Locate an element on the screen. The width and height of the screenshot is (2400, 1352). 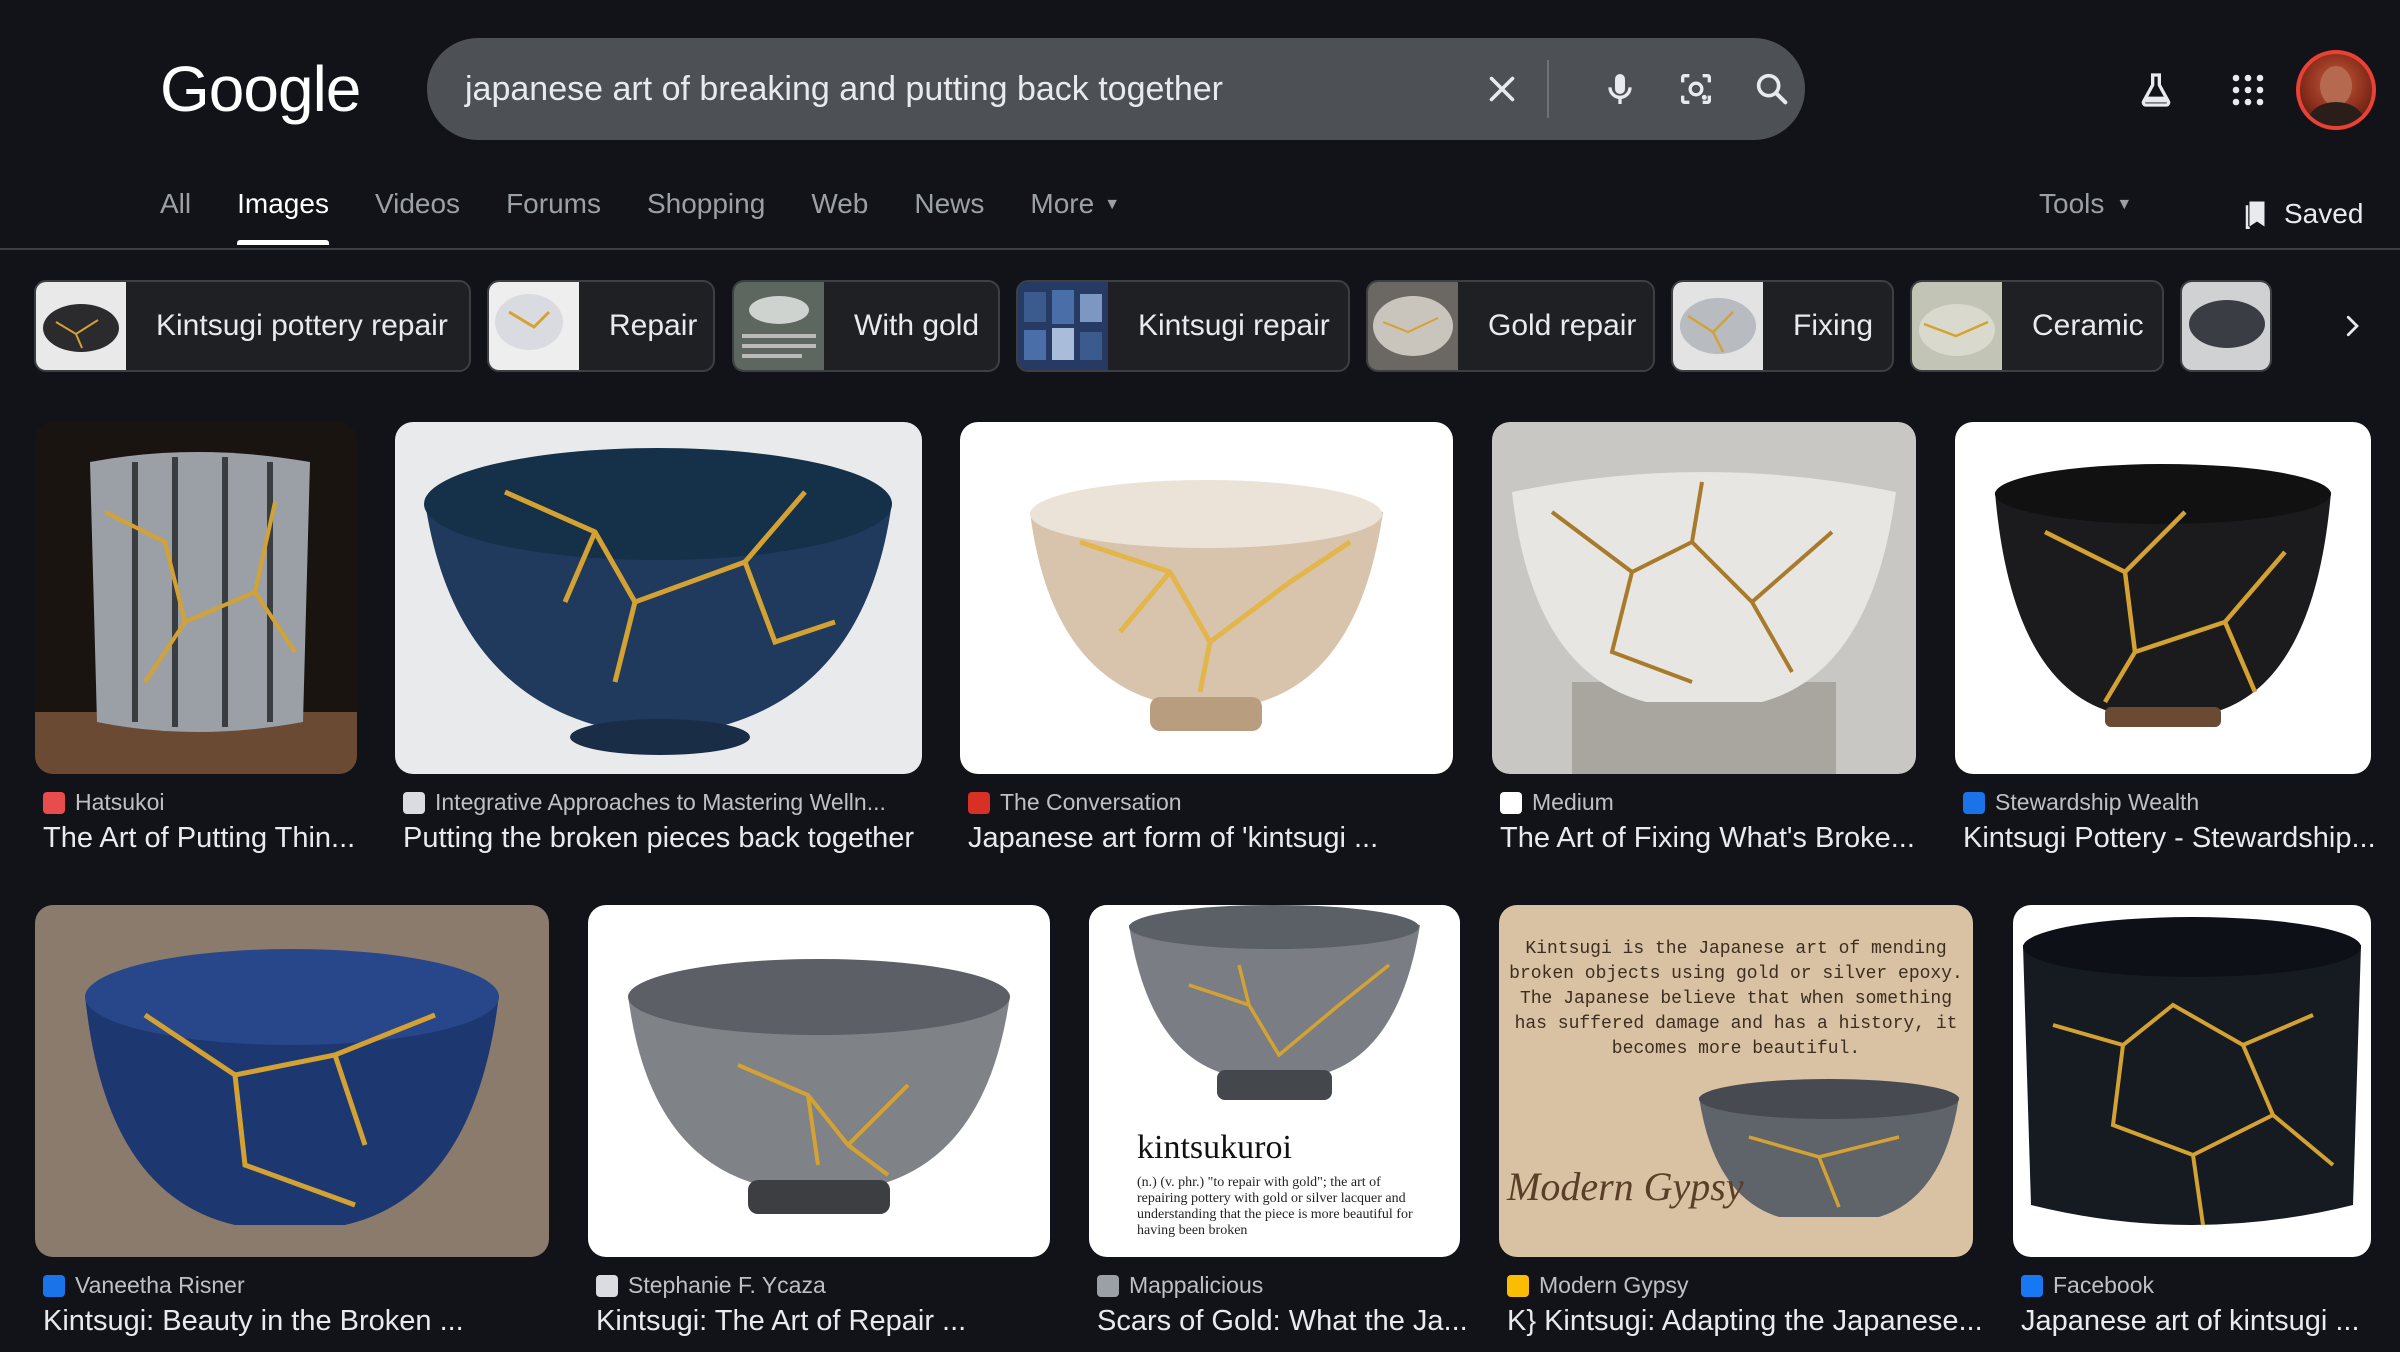
result-source: Stewardship Wealth is located at coordinates (2081, 802).